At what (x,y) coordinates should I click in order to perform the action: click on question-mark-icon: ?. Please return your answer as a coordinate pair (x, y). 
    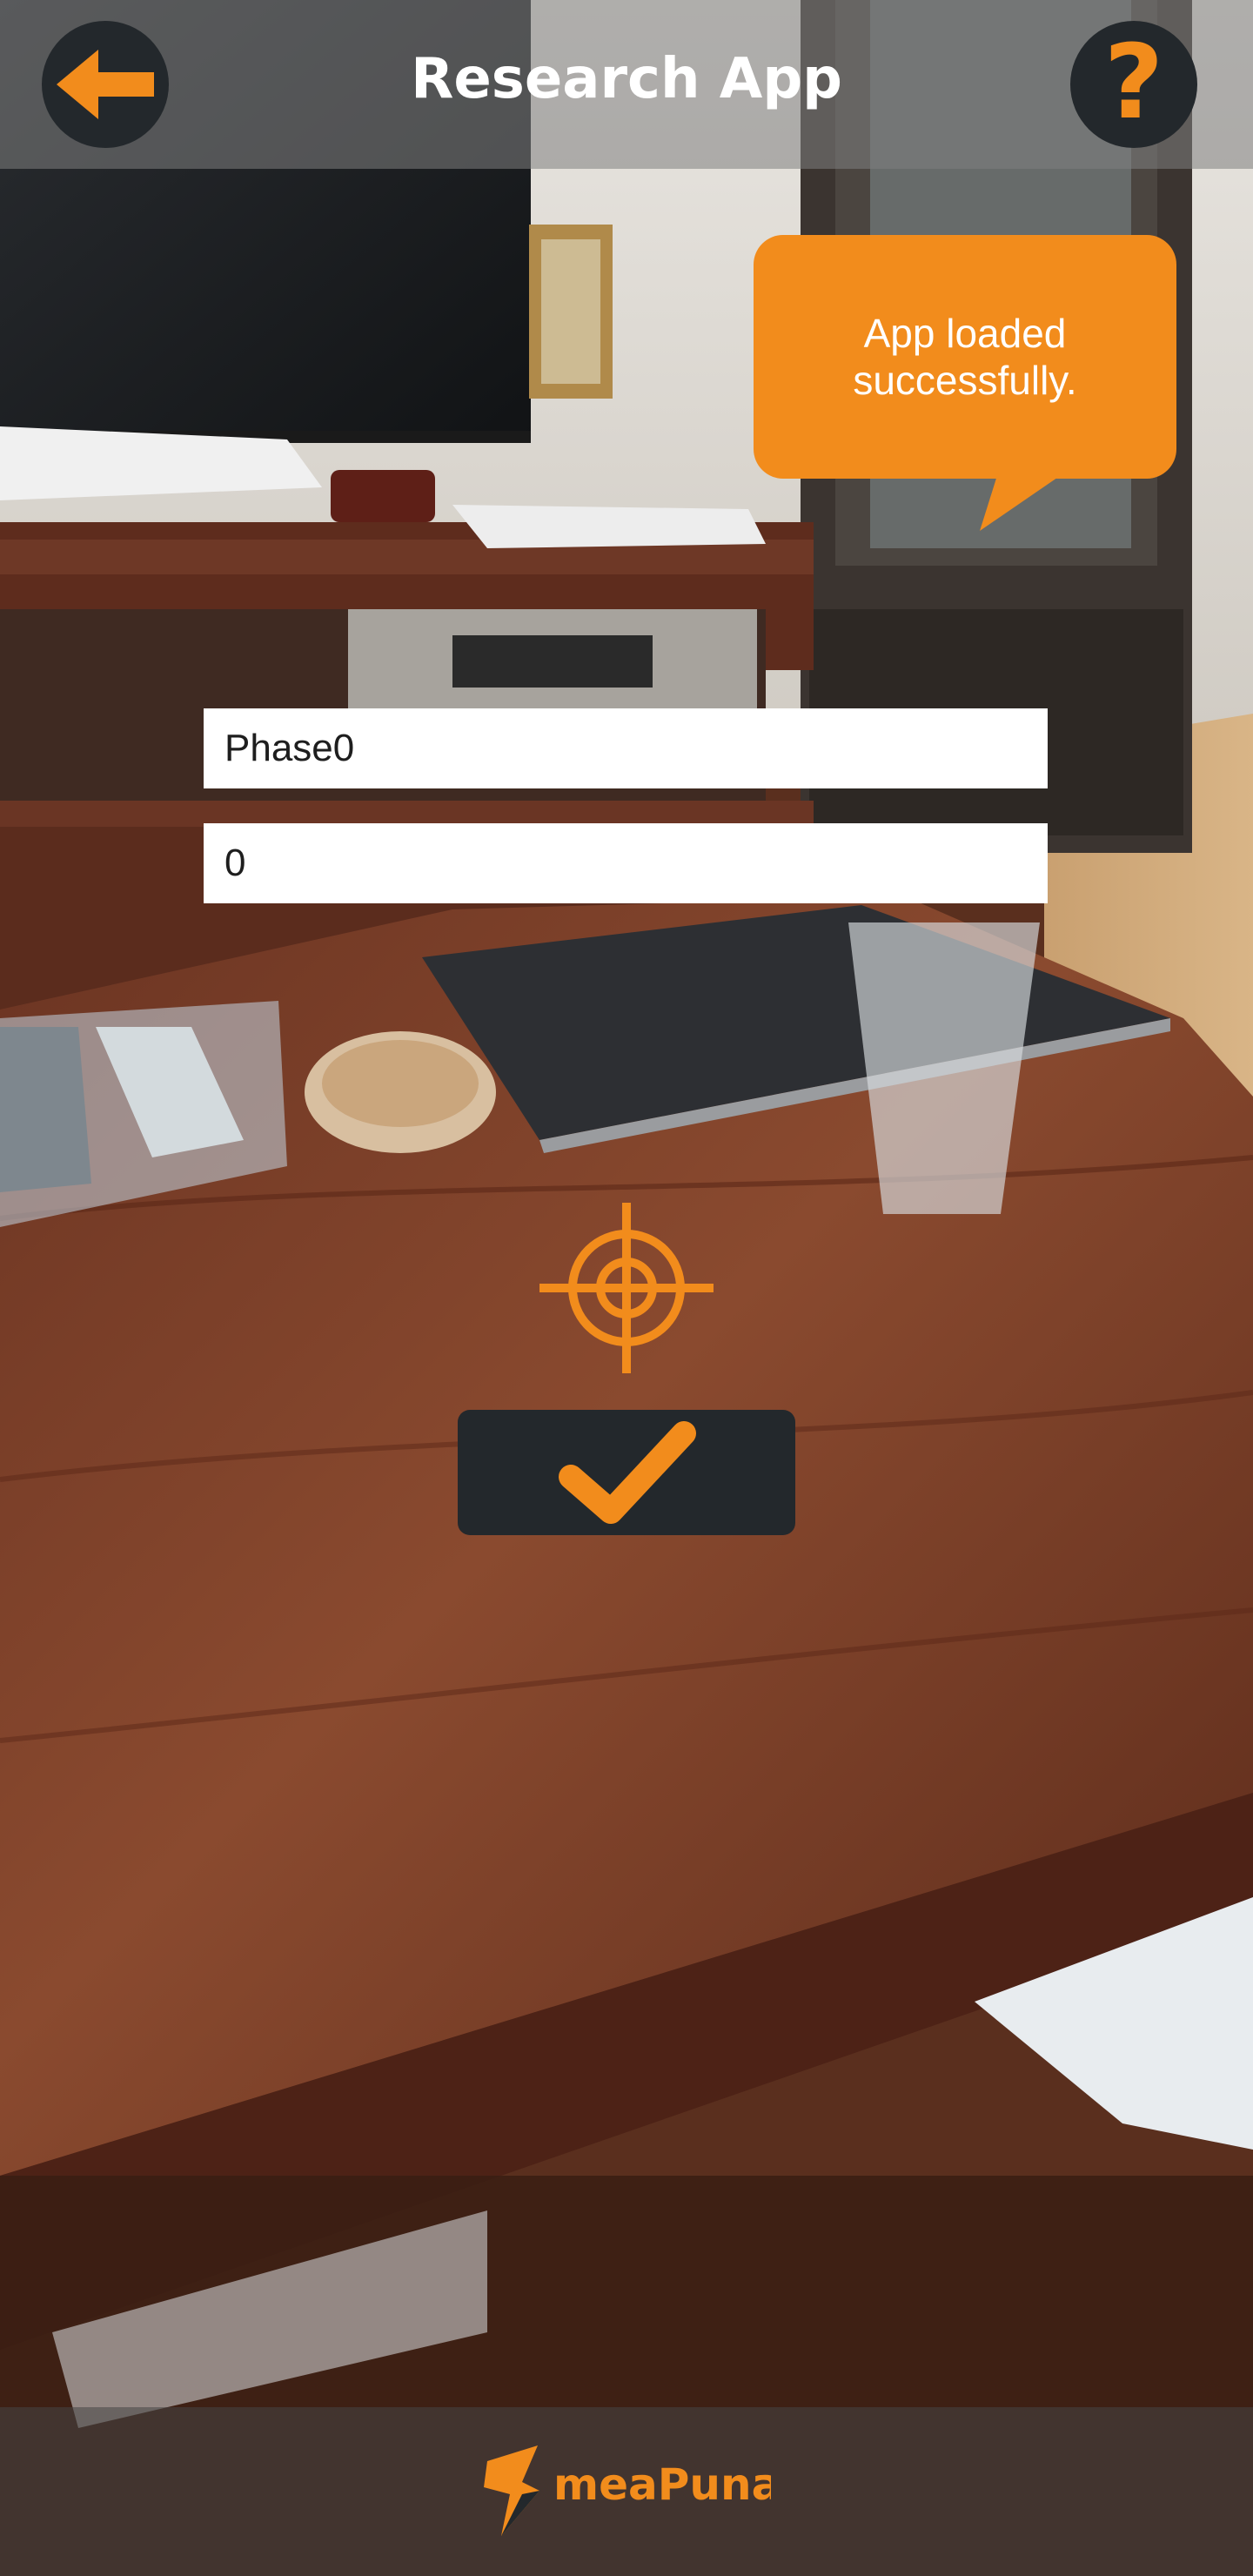
    Looking at the image, I should click on (1133, 82).